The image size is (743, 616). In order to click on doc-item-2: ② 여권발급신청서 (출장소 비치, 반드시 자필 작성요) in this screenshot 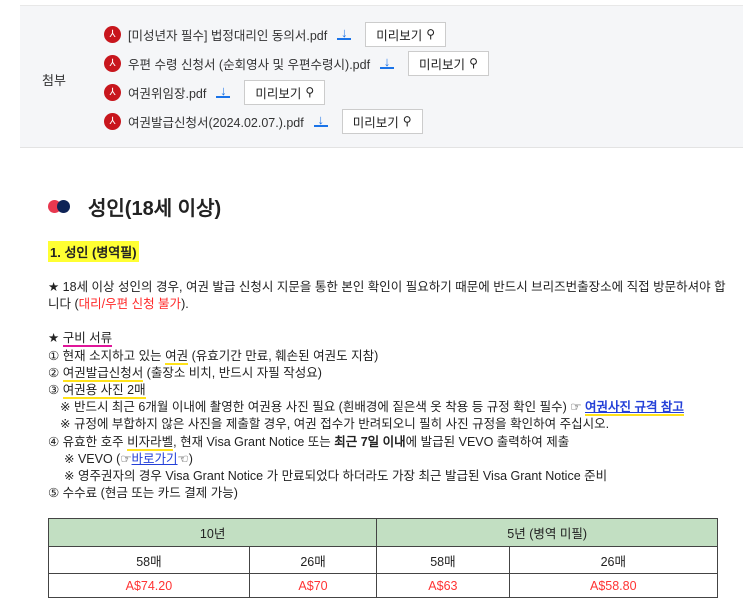, I will do `click(388, 373)`.